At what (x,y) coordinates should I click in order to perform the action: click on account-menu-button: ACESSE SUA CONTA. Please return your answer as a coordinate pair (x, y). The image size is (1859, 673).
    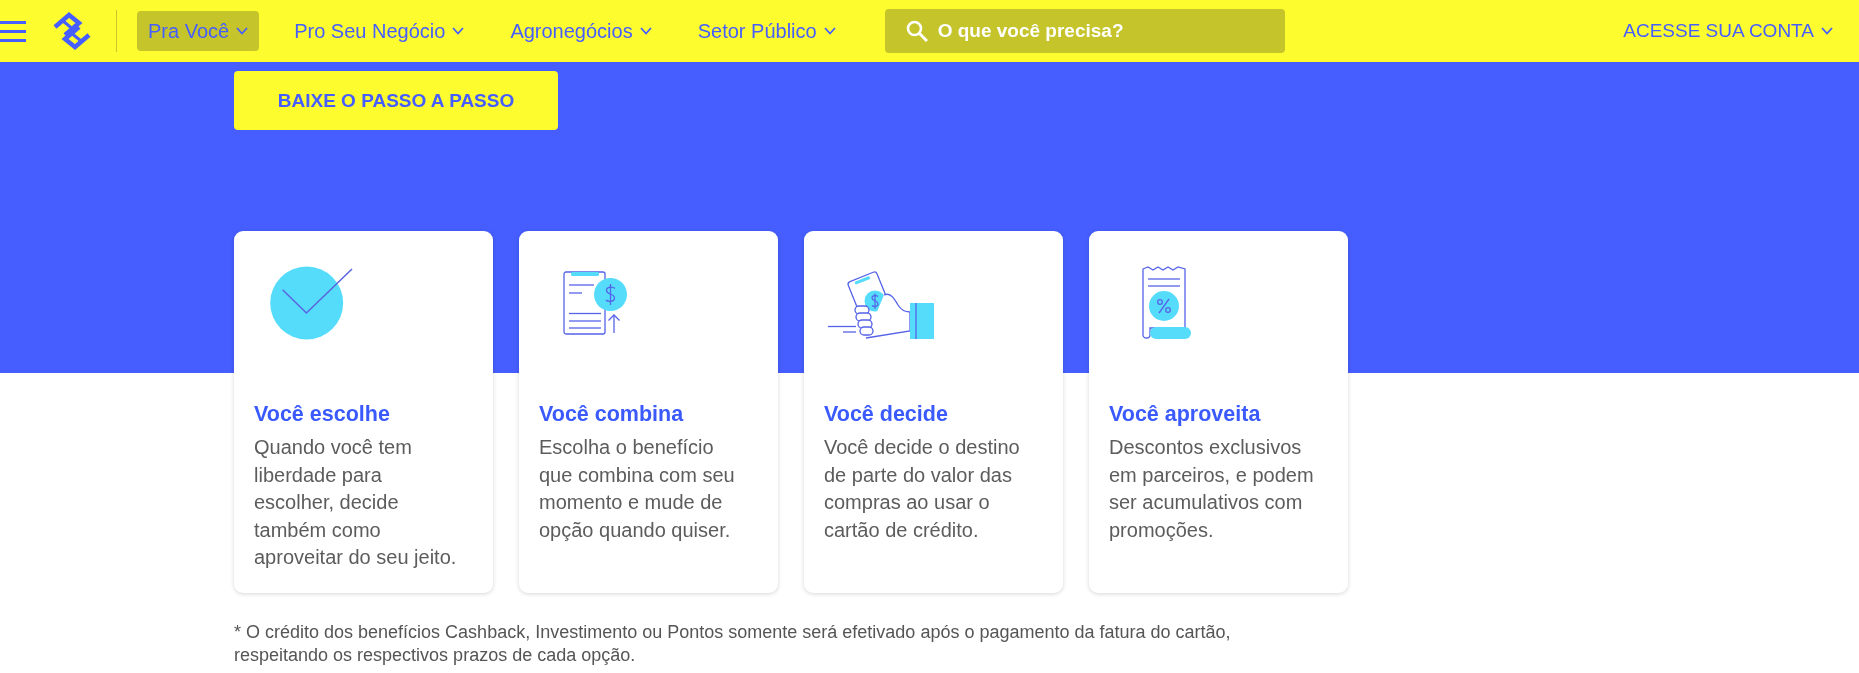
    Looking at the image, I should click on (1728, 31).